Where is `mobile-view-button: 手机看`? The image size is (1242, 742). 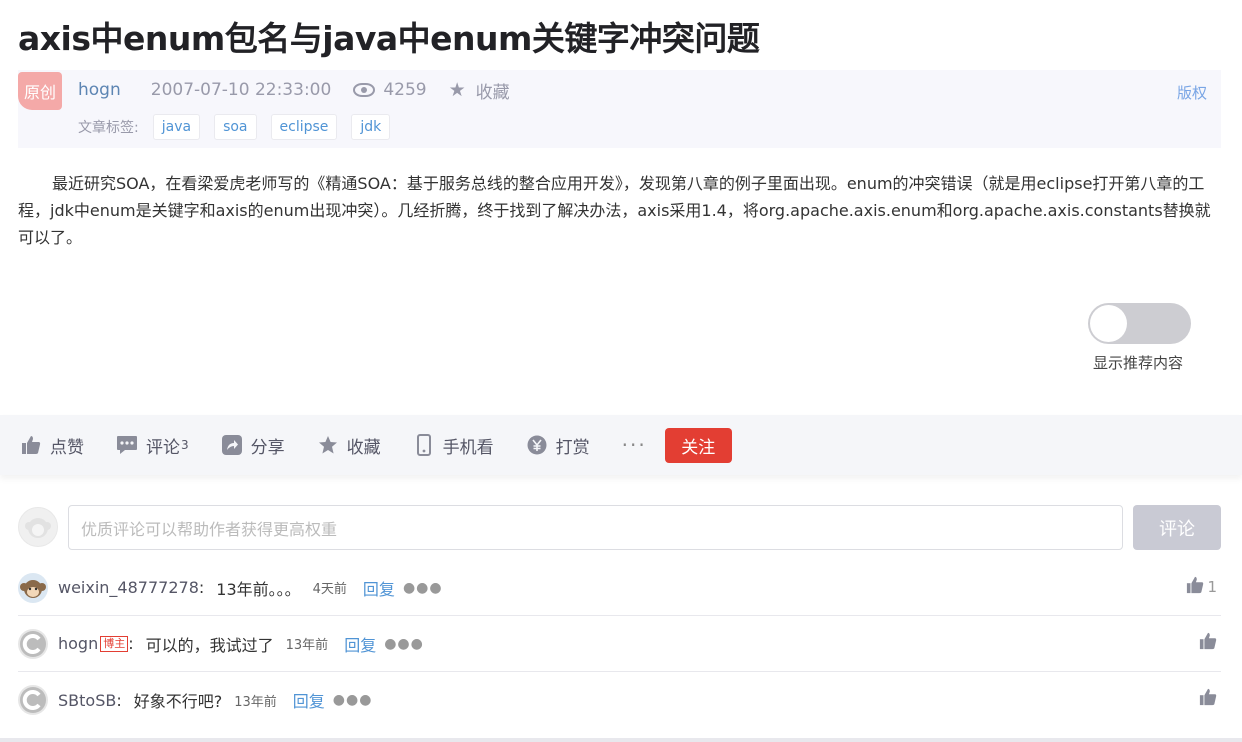 mobile-view-button: 手机看 is located at coordinates (453, 445).